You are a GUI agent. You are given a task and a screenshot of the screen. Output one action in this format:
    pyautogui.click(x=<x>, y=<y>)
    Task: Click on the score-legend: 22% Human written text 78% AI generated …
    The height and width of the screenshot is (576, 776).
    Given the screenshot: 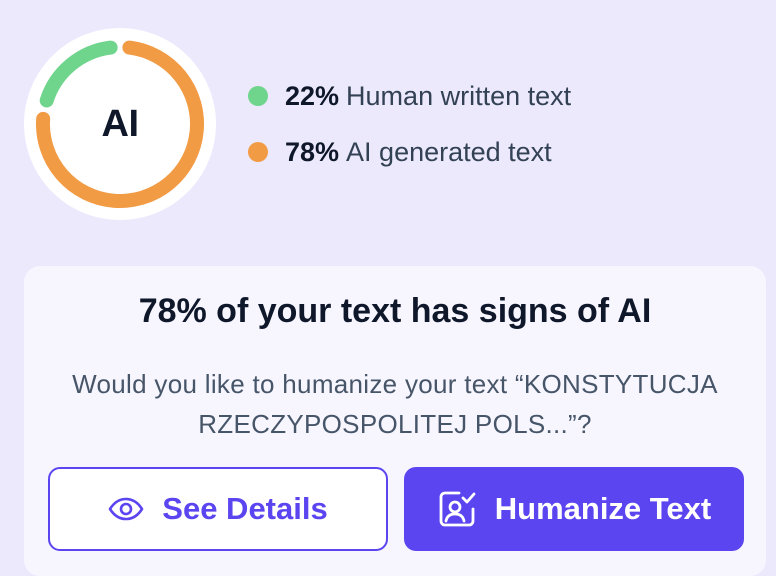 What is the action you would take?
    pyautogui.click(x=409, y=130)
    